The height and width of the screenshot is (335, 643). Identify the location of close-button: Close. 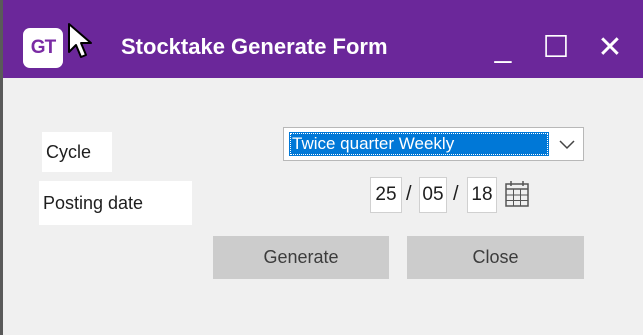
(495, 257).